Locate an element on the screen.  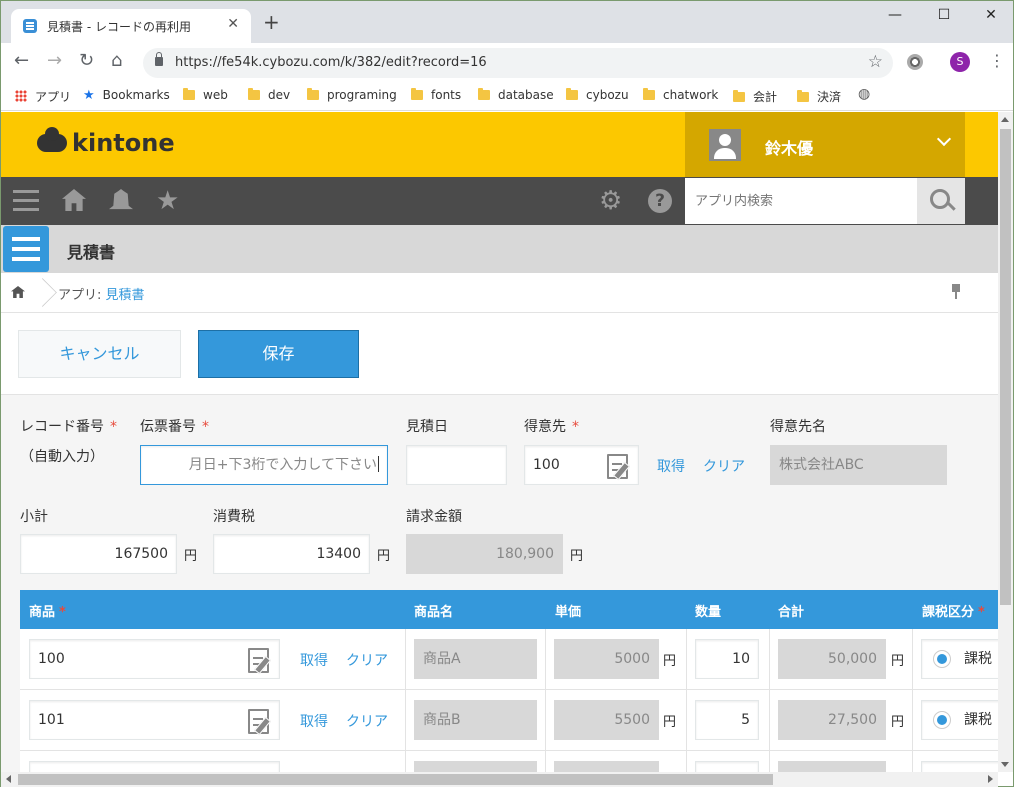
minimize-window-icon: — is located at coordinates (895, 15).